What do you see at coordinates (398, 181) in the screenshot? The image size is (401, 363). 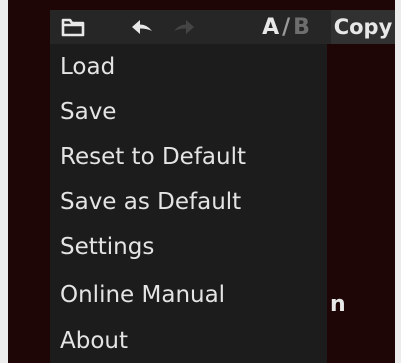 I see `window-frame-right` at bounding box center [398, 181].